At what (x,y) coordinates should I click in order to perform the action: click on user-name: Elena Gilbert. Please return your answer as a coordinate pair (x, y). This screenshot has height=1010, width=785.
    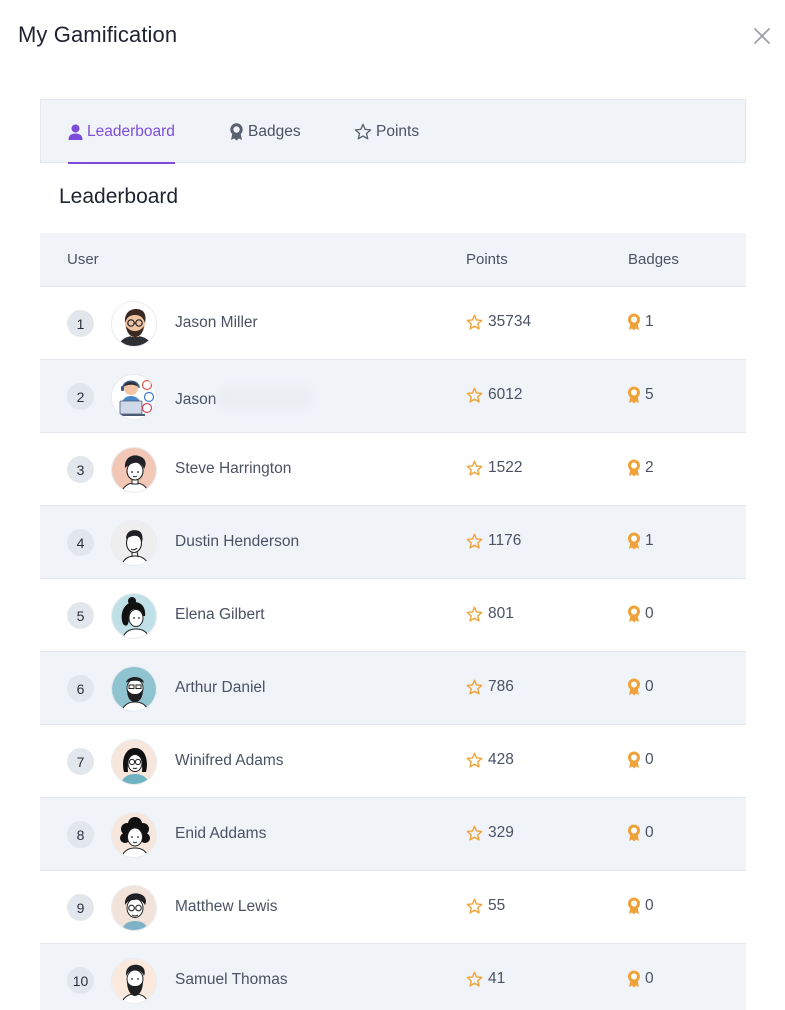
    Looking at the image, I should click on (220, 615).